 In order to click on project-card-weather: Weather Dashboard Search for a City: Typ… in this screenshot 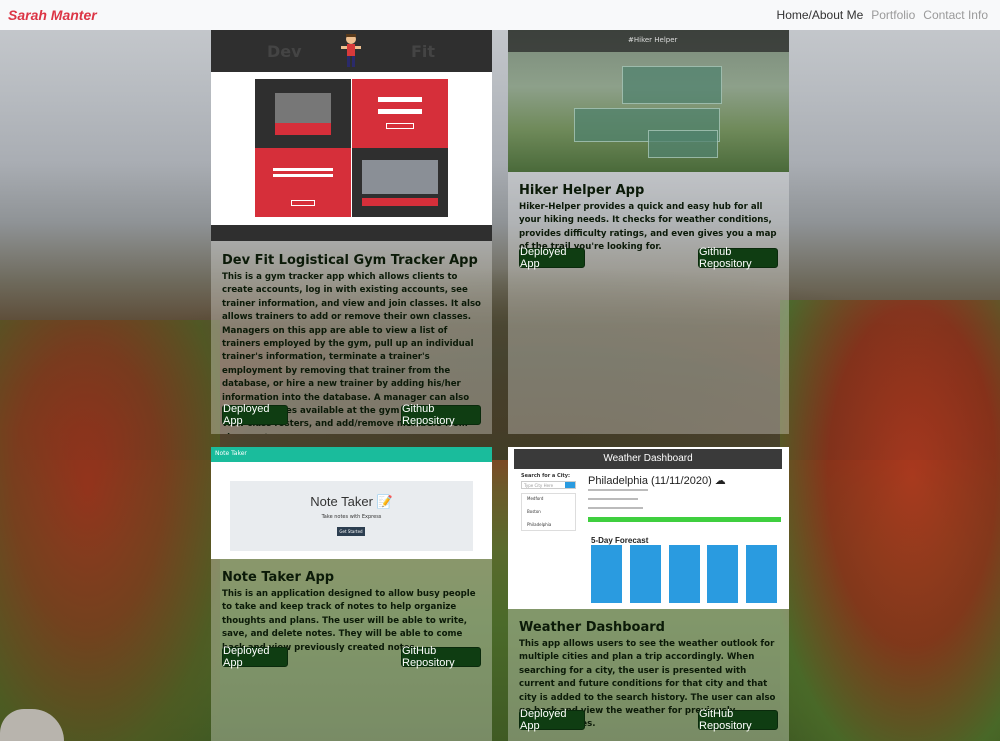, I will do `click(648, 594)`.